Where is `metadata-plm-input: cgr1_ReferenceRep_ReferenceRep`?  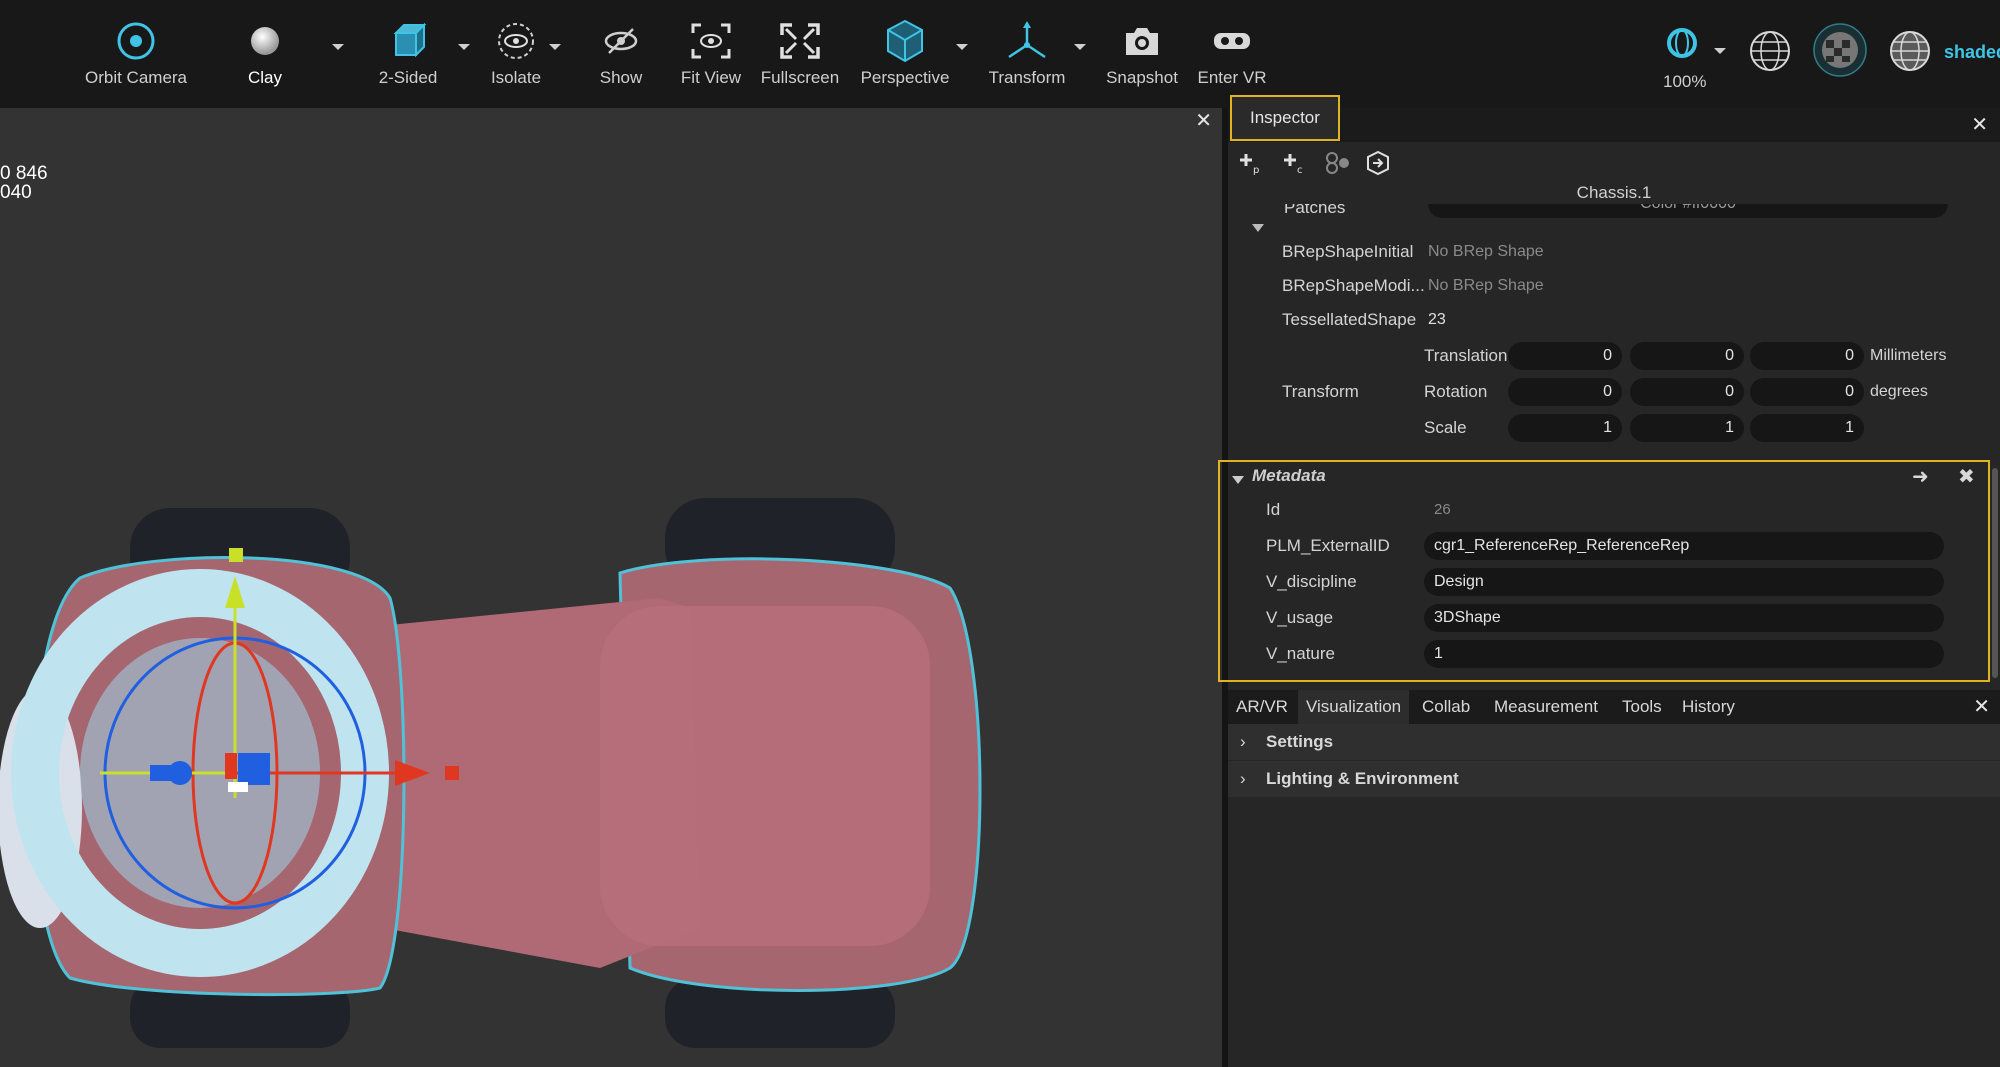 metadata-plm-input: cgr1_ReferenceRep_ReferenceRep is located at coordinates (1684, 546).